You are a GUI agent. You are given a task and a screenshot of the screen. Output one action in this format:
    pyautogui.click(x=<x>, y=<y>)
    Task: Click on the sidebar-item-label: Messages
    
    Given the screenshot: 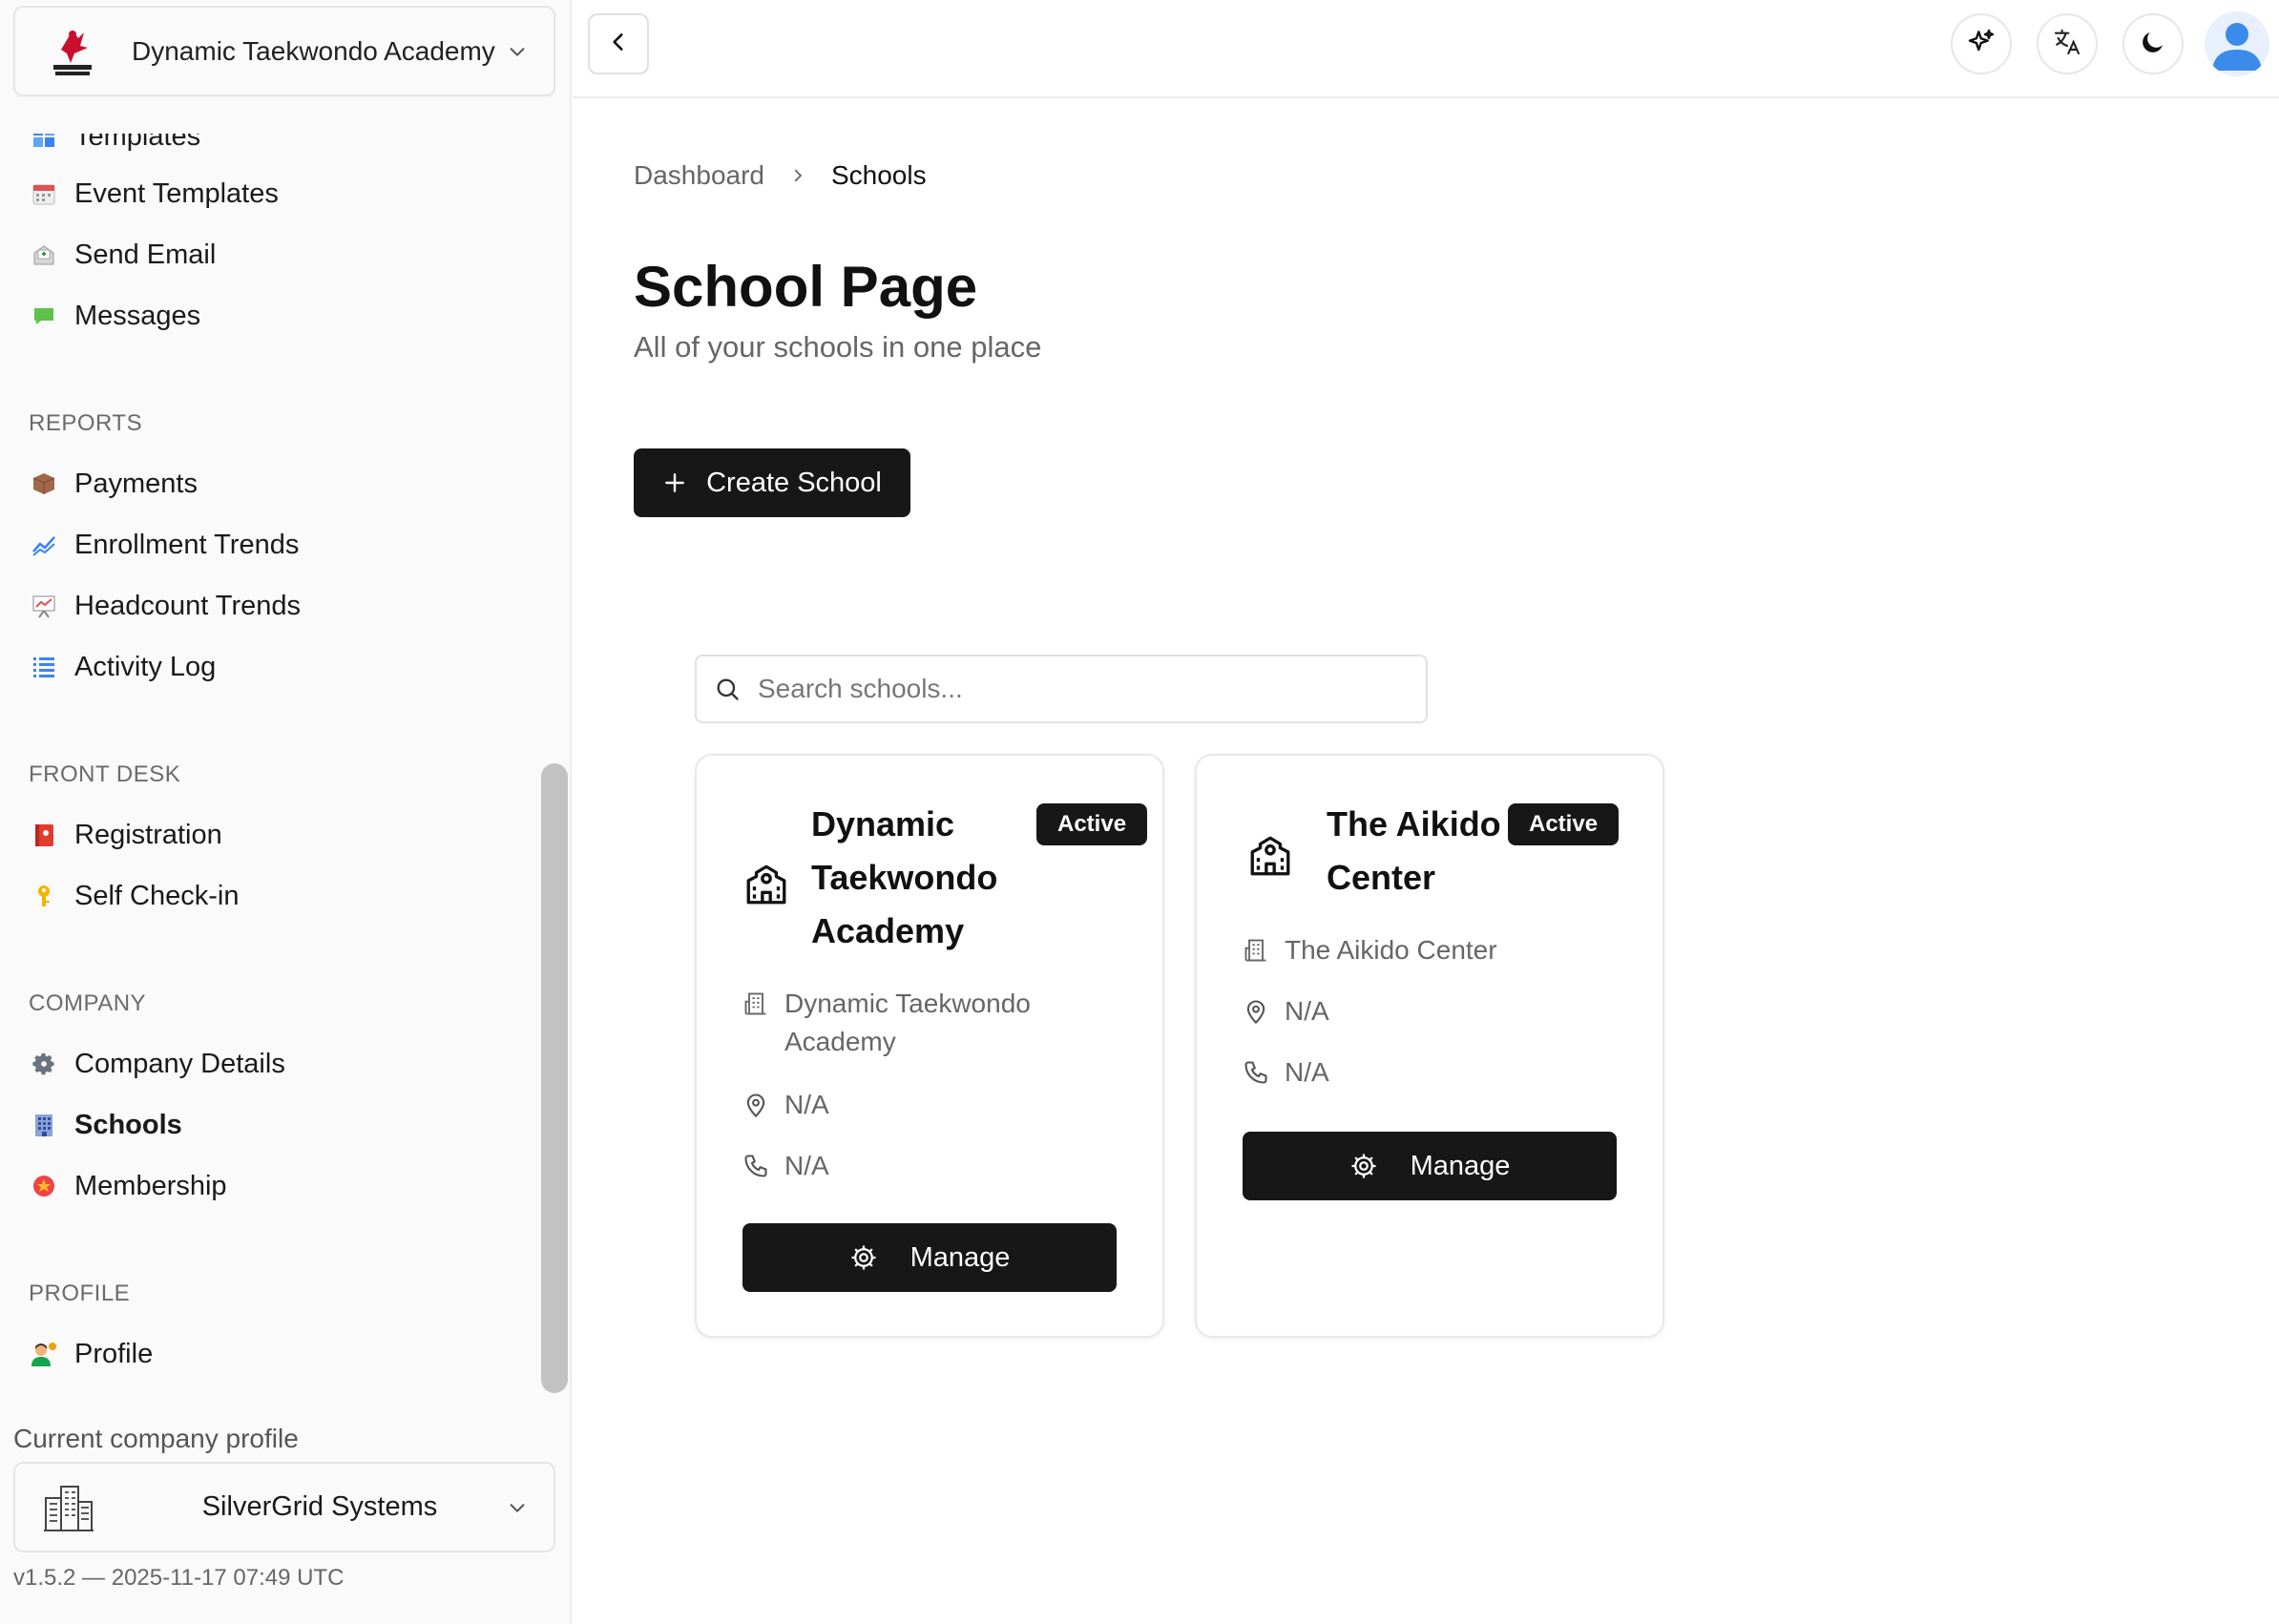 What is the action you would take?
    pyautogui.click(x=137, y=315)
    